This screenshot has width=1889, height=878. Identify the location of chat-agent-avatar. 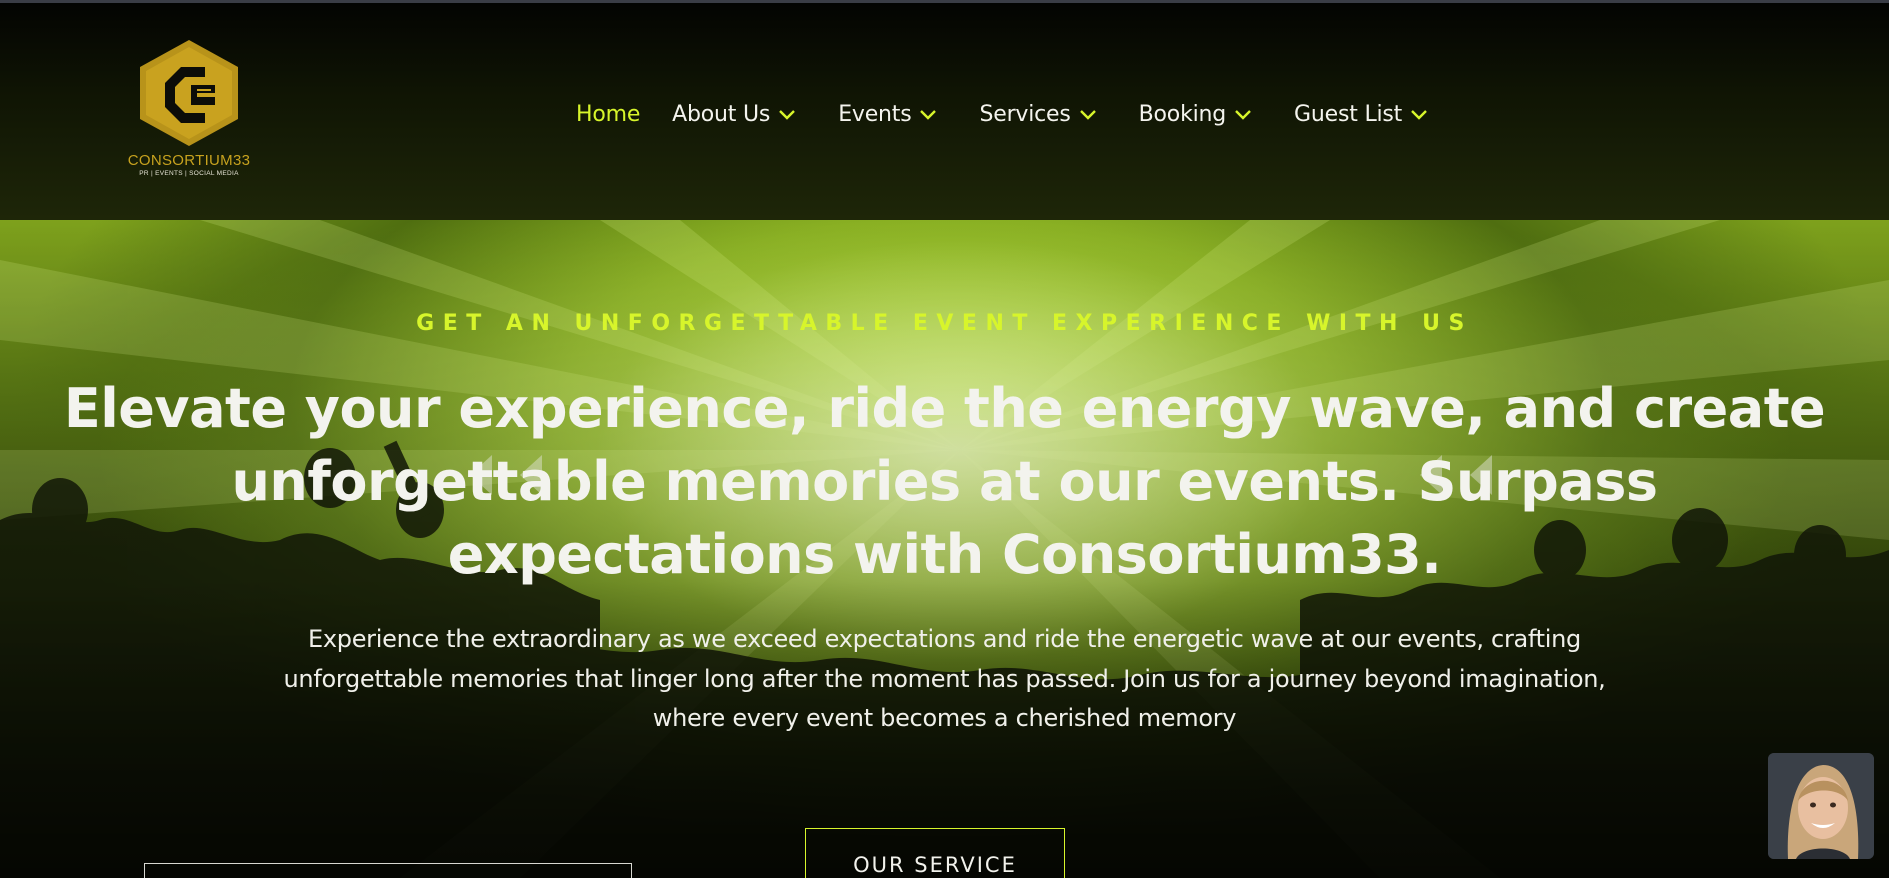
(1821, 806).